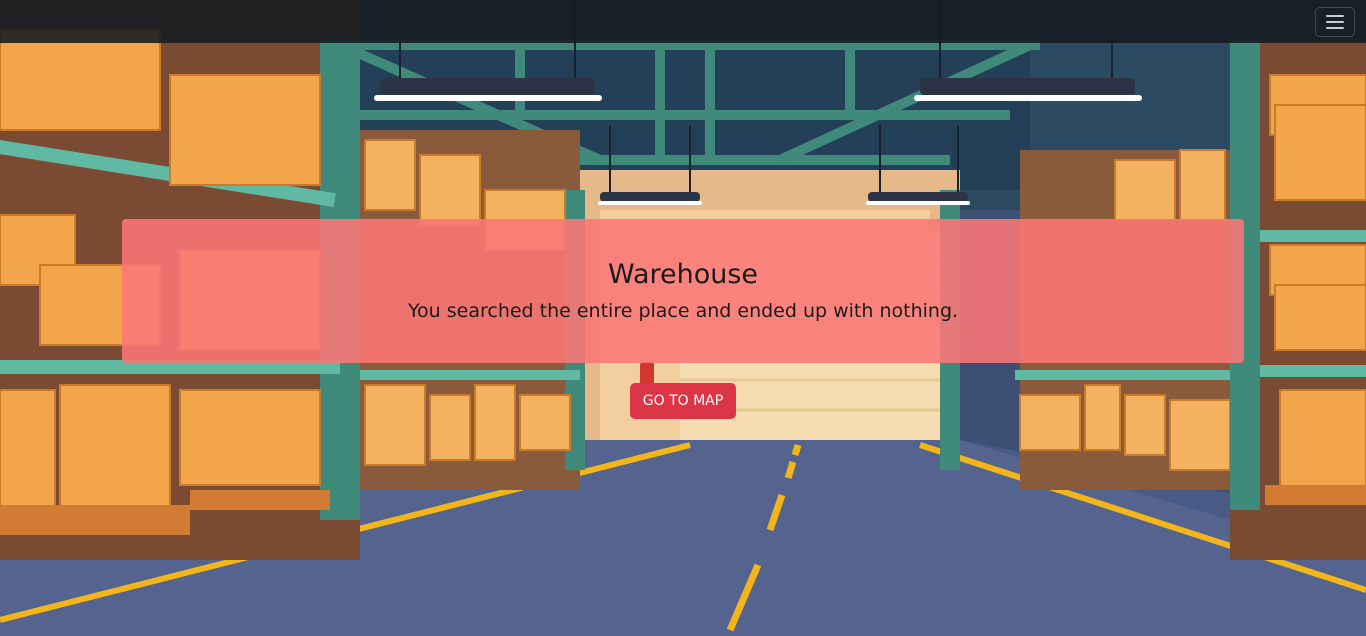  What do you see at coordinates (683, 274) in the screenshot?
I see `location-title: Warehouse` at bounding box center [683, 274].